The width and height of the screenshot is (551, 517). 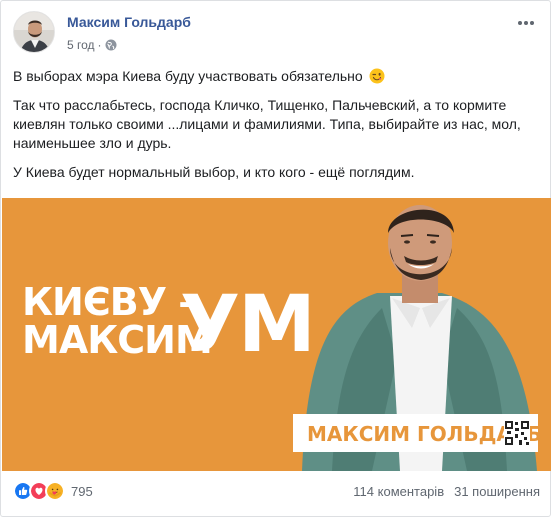 What do you see at coordinates (417, 433) in the screenshot?
I see `name-plate: МАКСИМ ГОЛЬДАРБ` at bounding box center [417, 433].